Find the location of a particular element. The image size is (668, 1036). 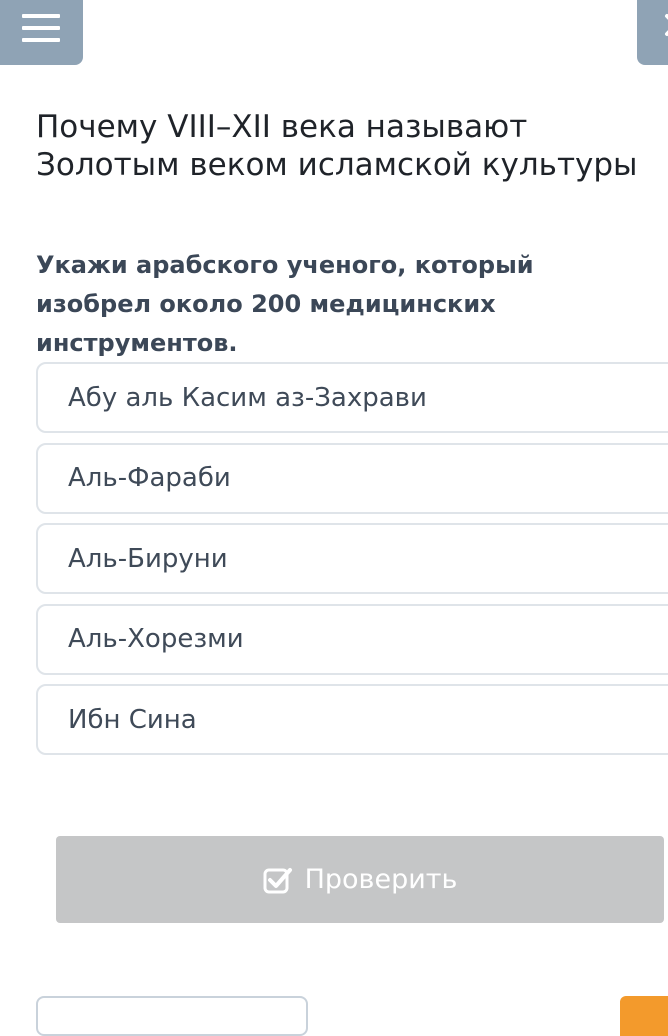

answer-option-label: Аль-Хорезми is located at coordinates (156, 639).